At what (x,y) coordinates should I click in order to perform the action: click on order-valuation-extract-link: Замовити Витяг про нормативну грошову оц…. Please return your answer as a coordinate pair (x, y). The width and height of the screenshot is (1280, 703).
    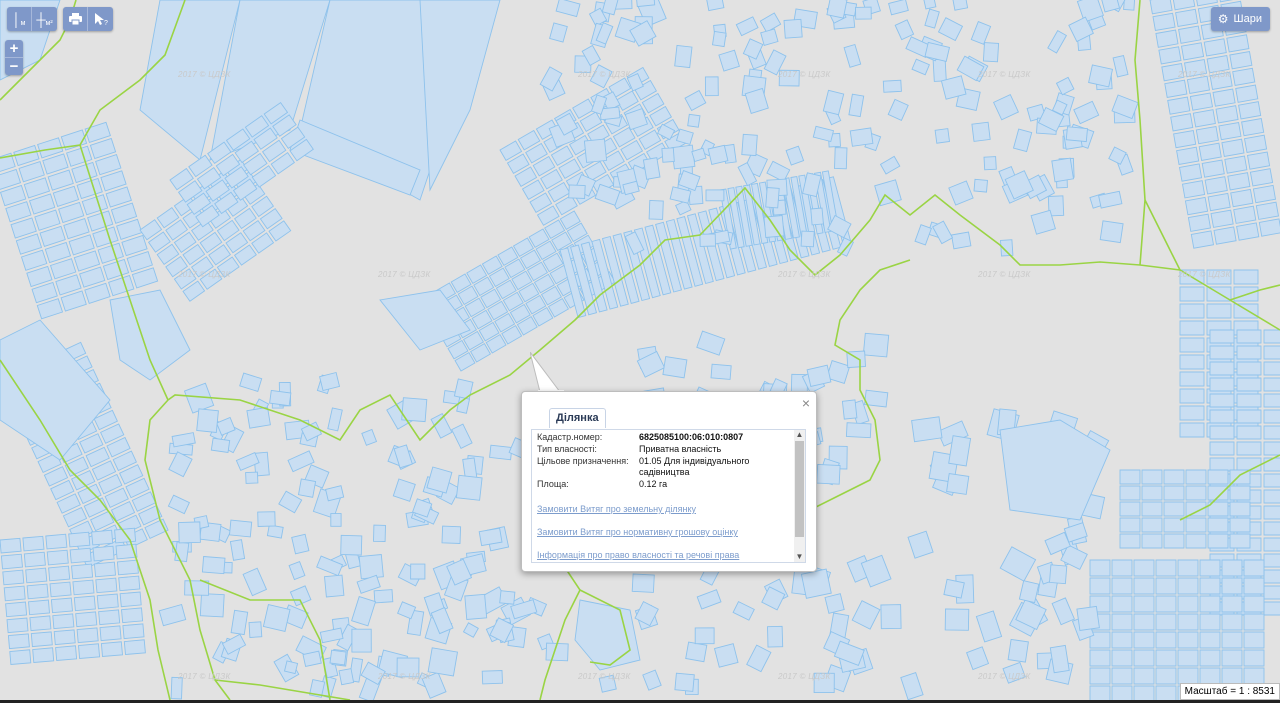
    Looking at the image, I should click on (664, 532).